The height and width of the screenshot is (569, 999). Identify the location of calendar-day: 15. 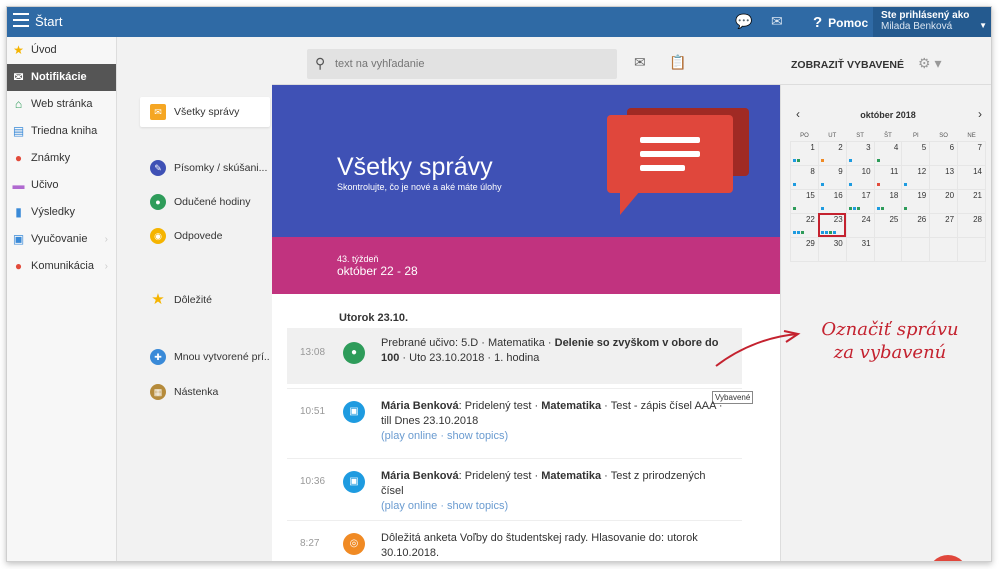
(804, 201).